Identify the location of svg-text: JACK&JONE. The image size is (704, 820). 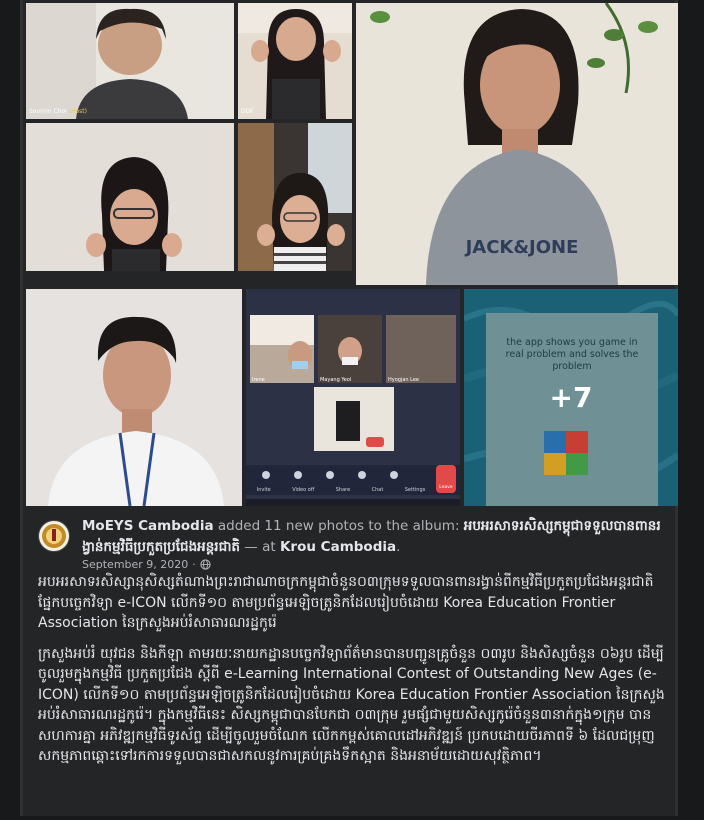
(521, 247).